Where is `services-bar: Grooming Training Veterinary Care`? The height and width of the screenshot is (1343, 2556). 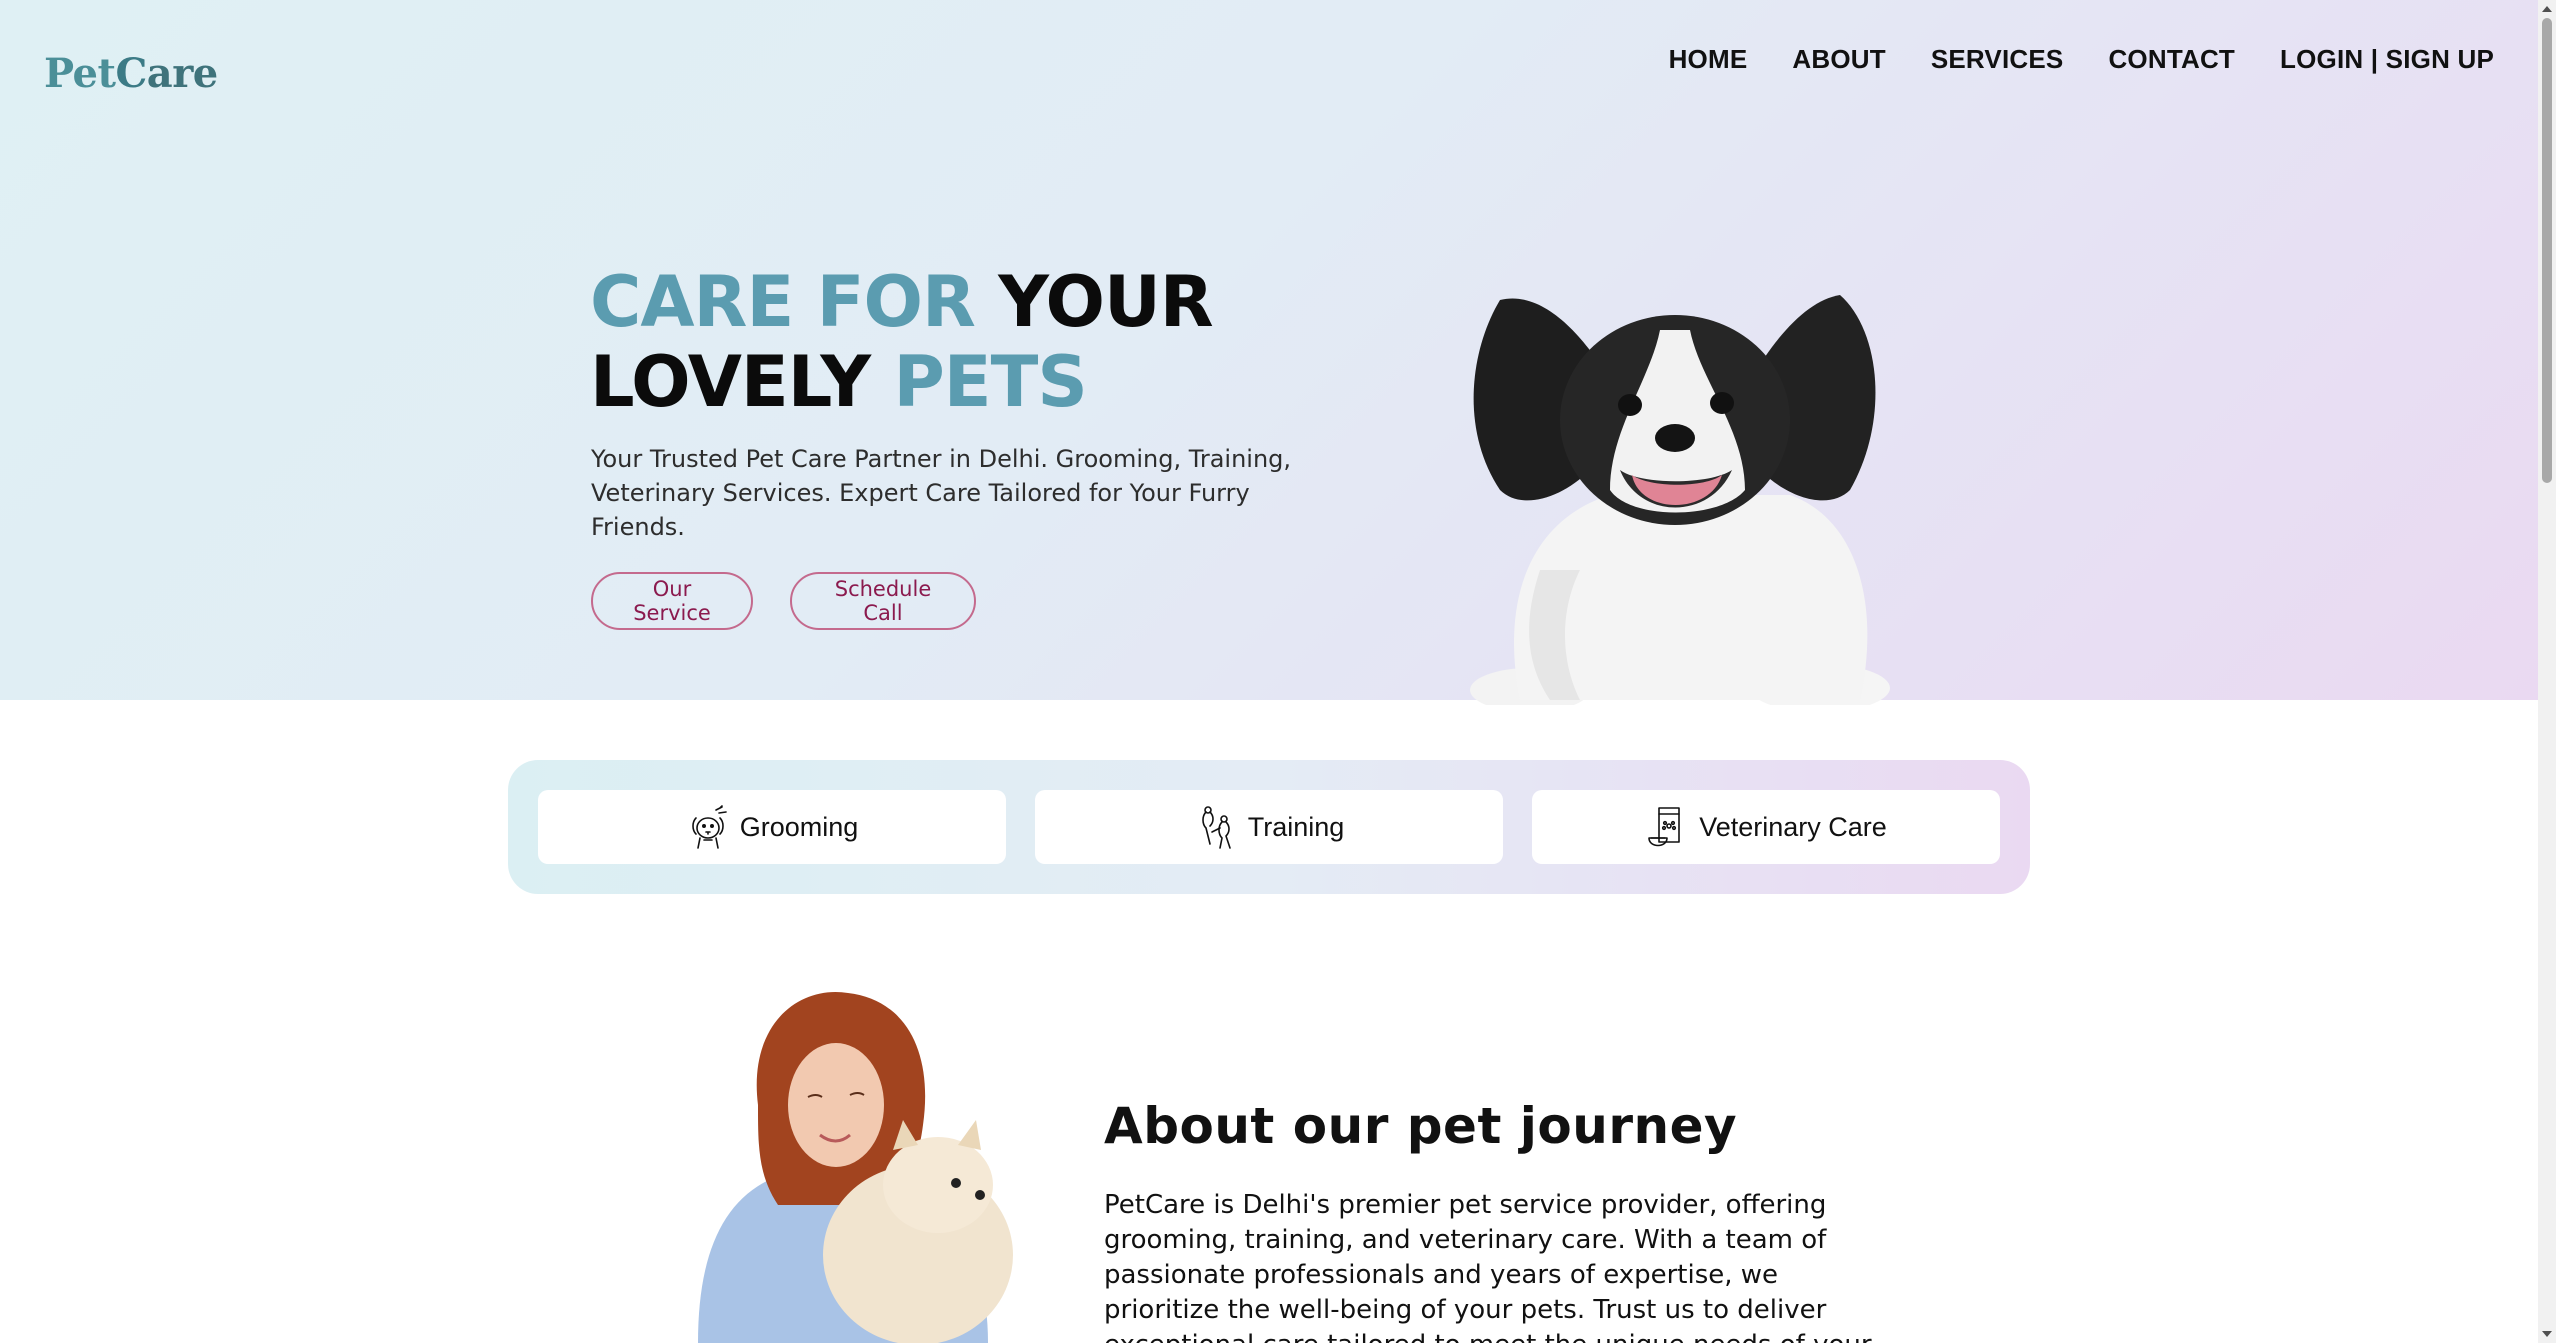 services-bar: Grooming Training Veterinary Care is located at coordinates (1269, 827).